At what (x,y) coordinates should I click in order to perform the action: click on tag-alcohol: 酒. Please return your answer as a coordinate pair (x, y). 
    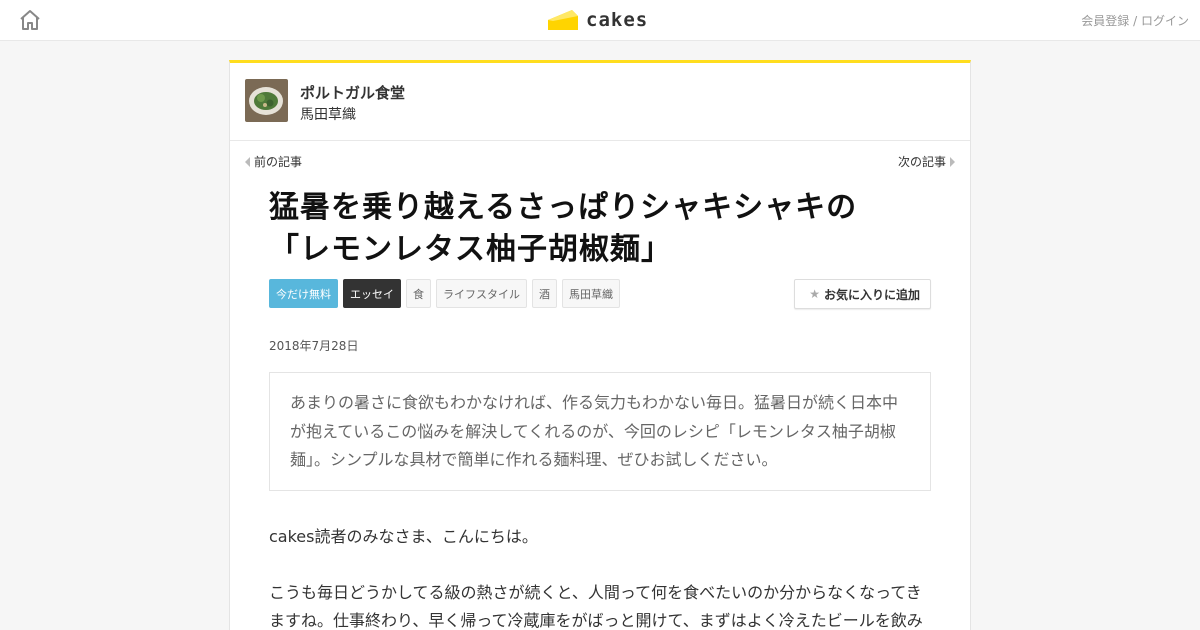
    Looking at the image, I should click on (544, 293).